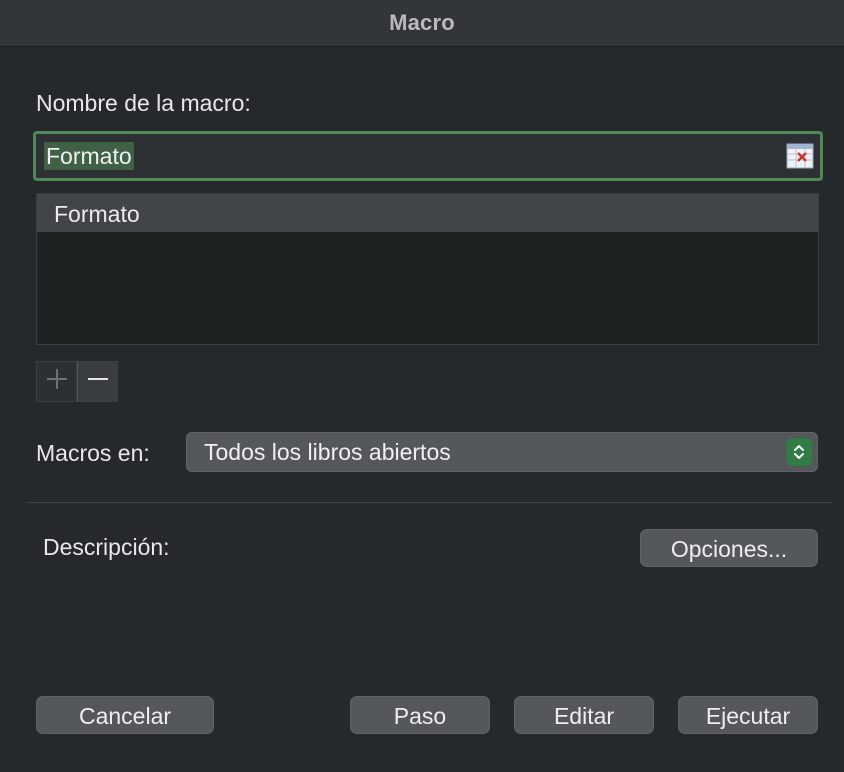 The width and height of the screenshot is (844, 772). I want to click on section-divider, so click(429, 502).